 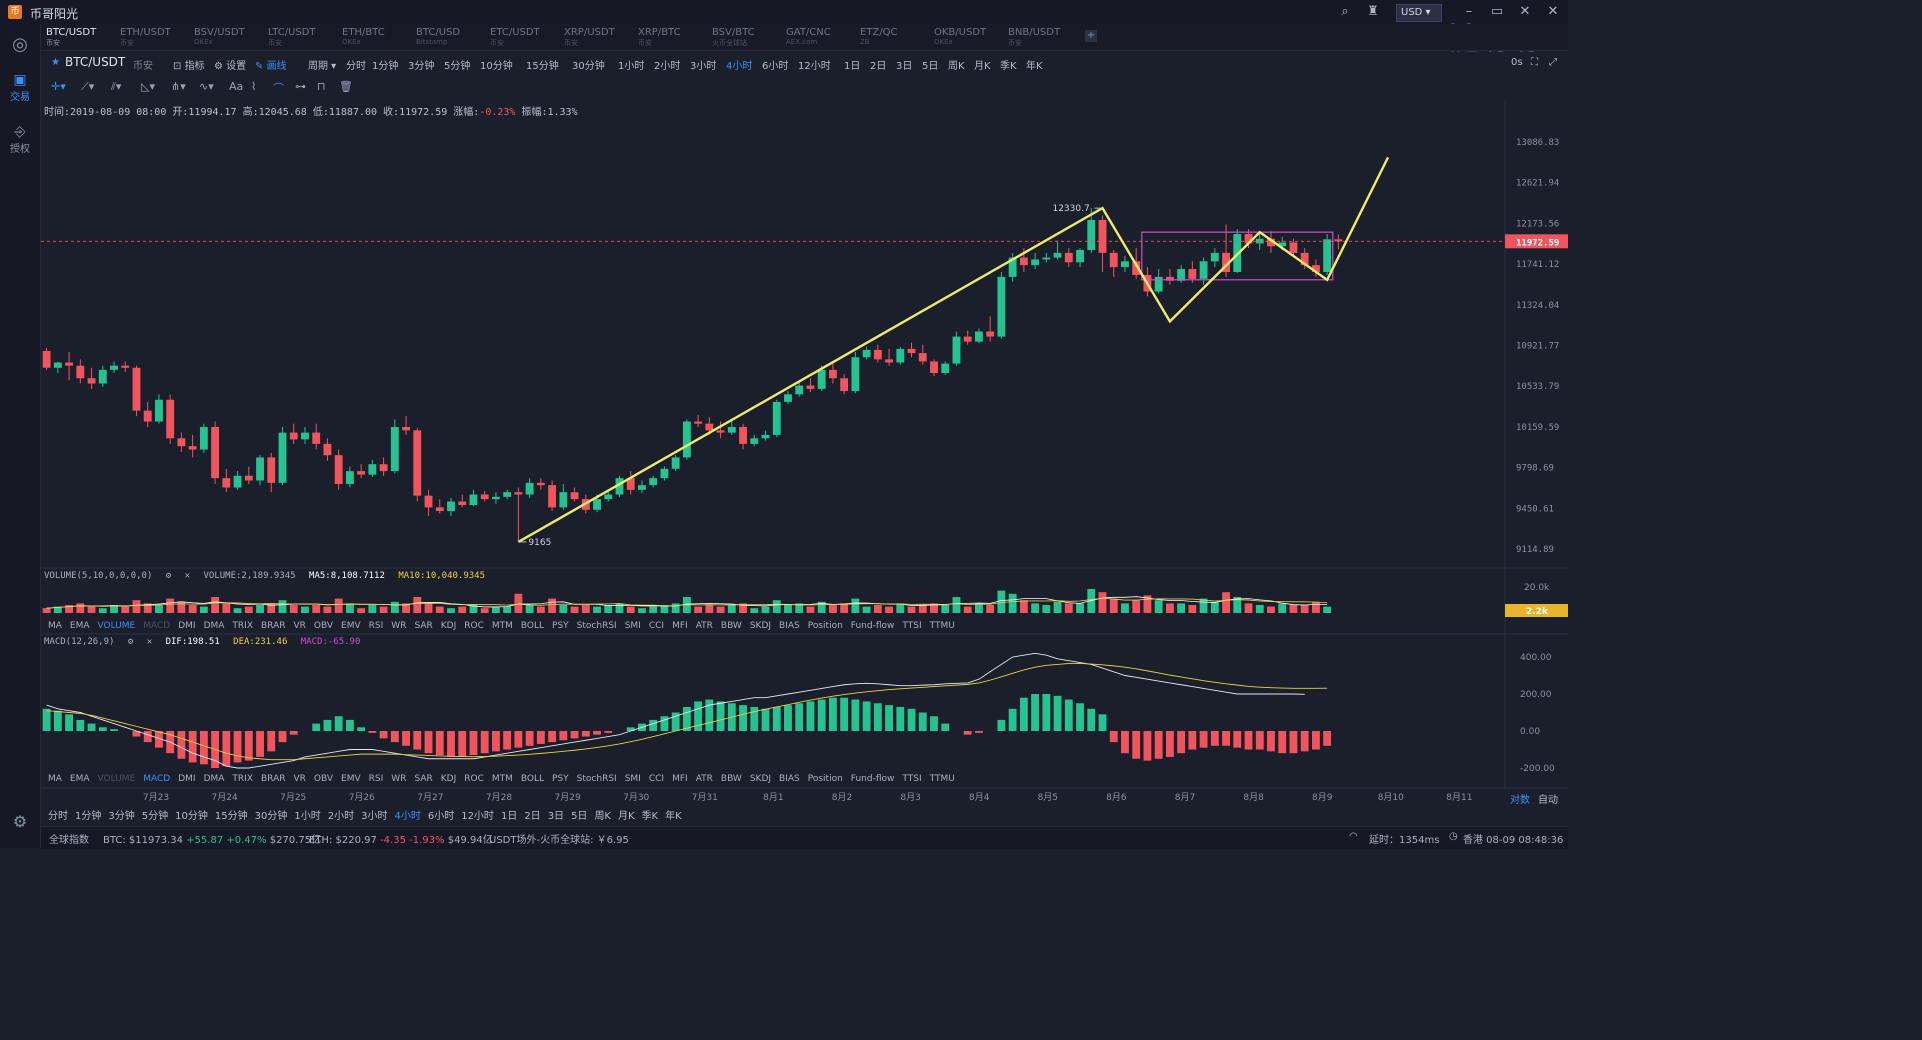 I want to click on log-scale-toggle: 对数, so click(x=1520, y=798).